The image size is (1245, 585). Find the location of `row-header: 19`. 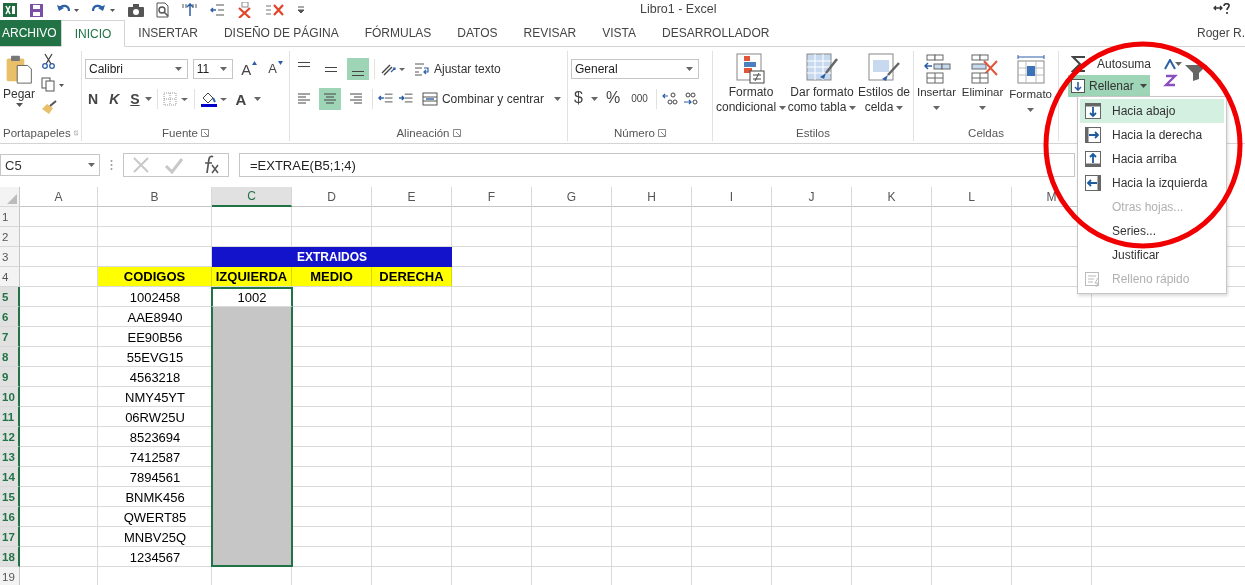

row-header: 19 is located at coordinates (10, 576).